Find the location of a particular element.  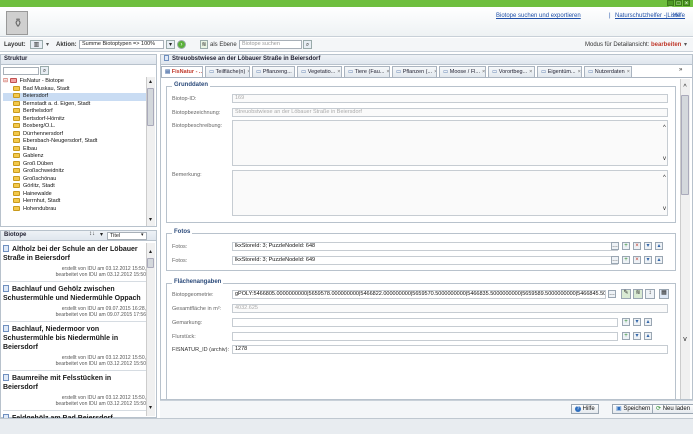

biotope-scroll-thumb is located at coordinates (150, 263).